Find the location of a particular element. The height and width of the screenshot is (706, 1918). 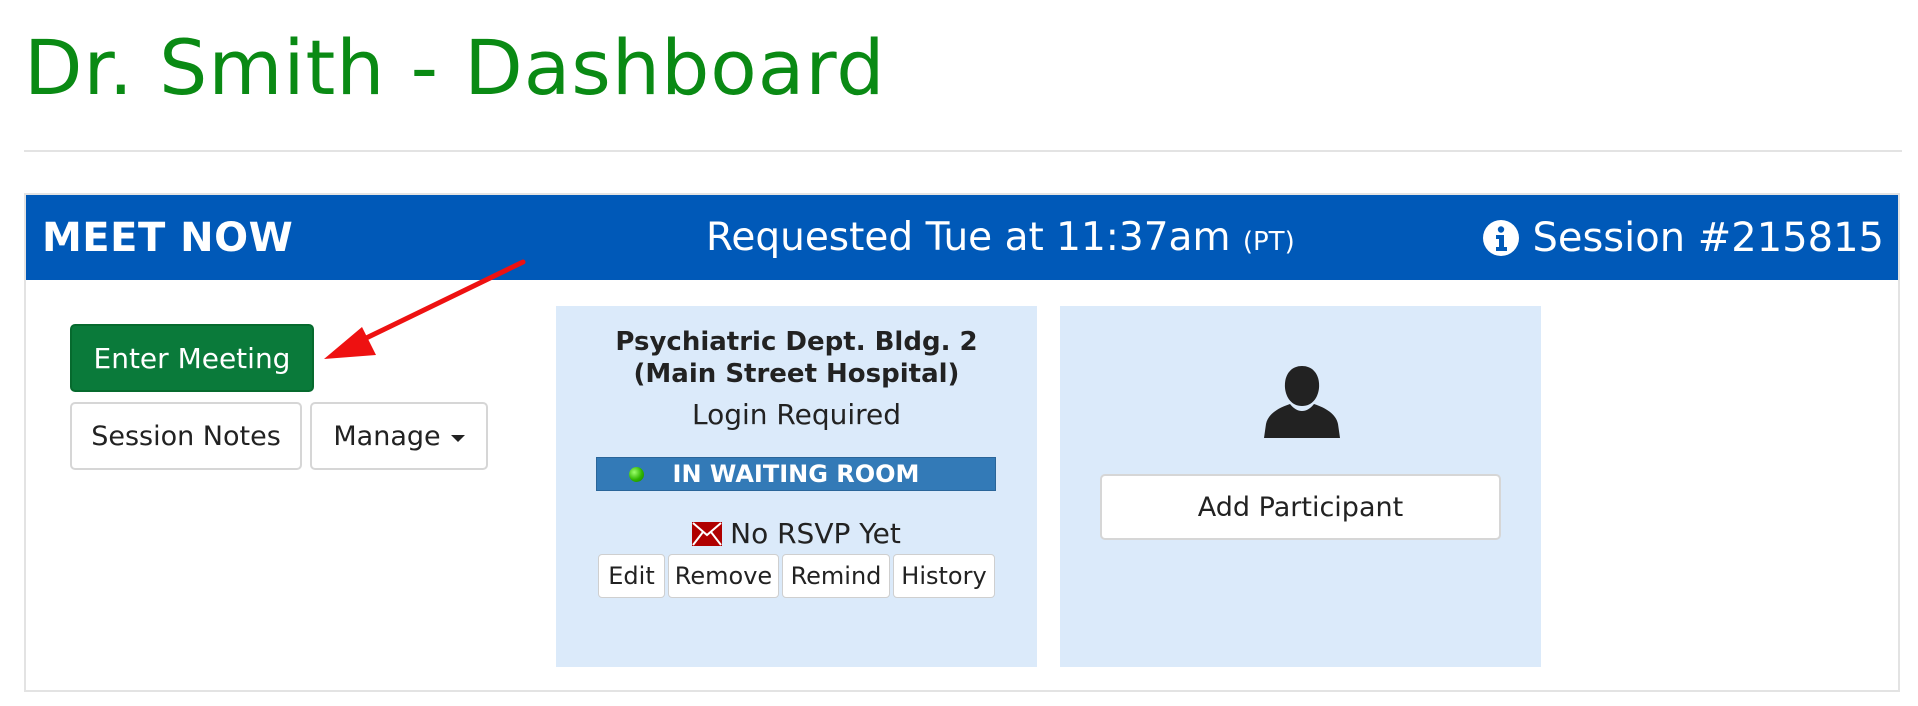

login-required-label: Login Required is located at coordinates (796, 414).